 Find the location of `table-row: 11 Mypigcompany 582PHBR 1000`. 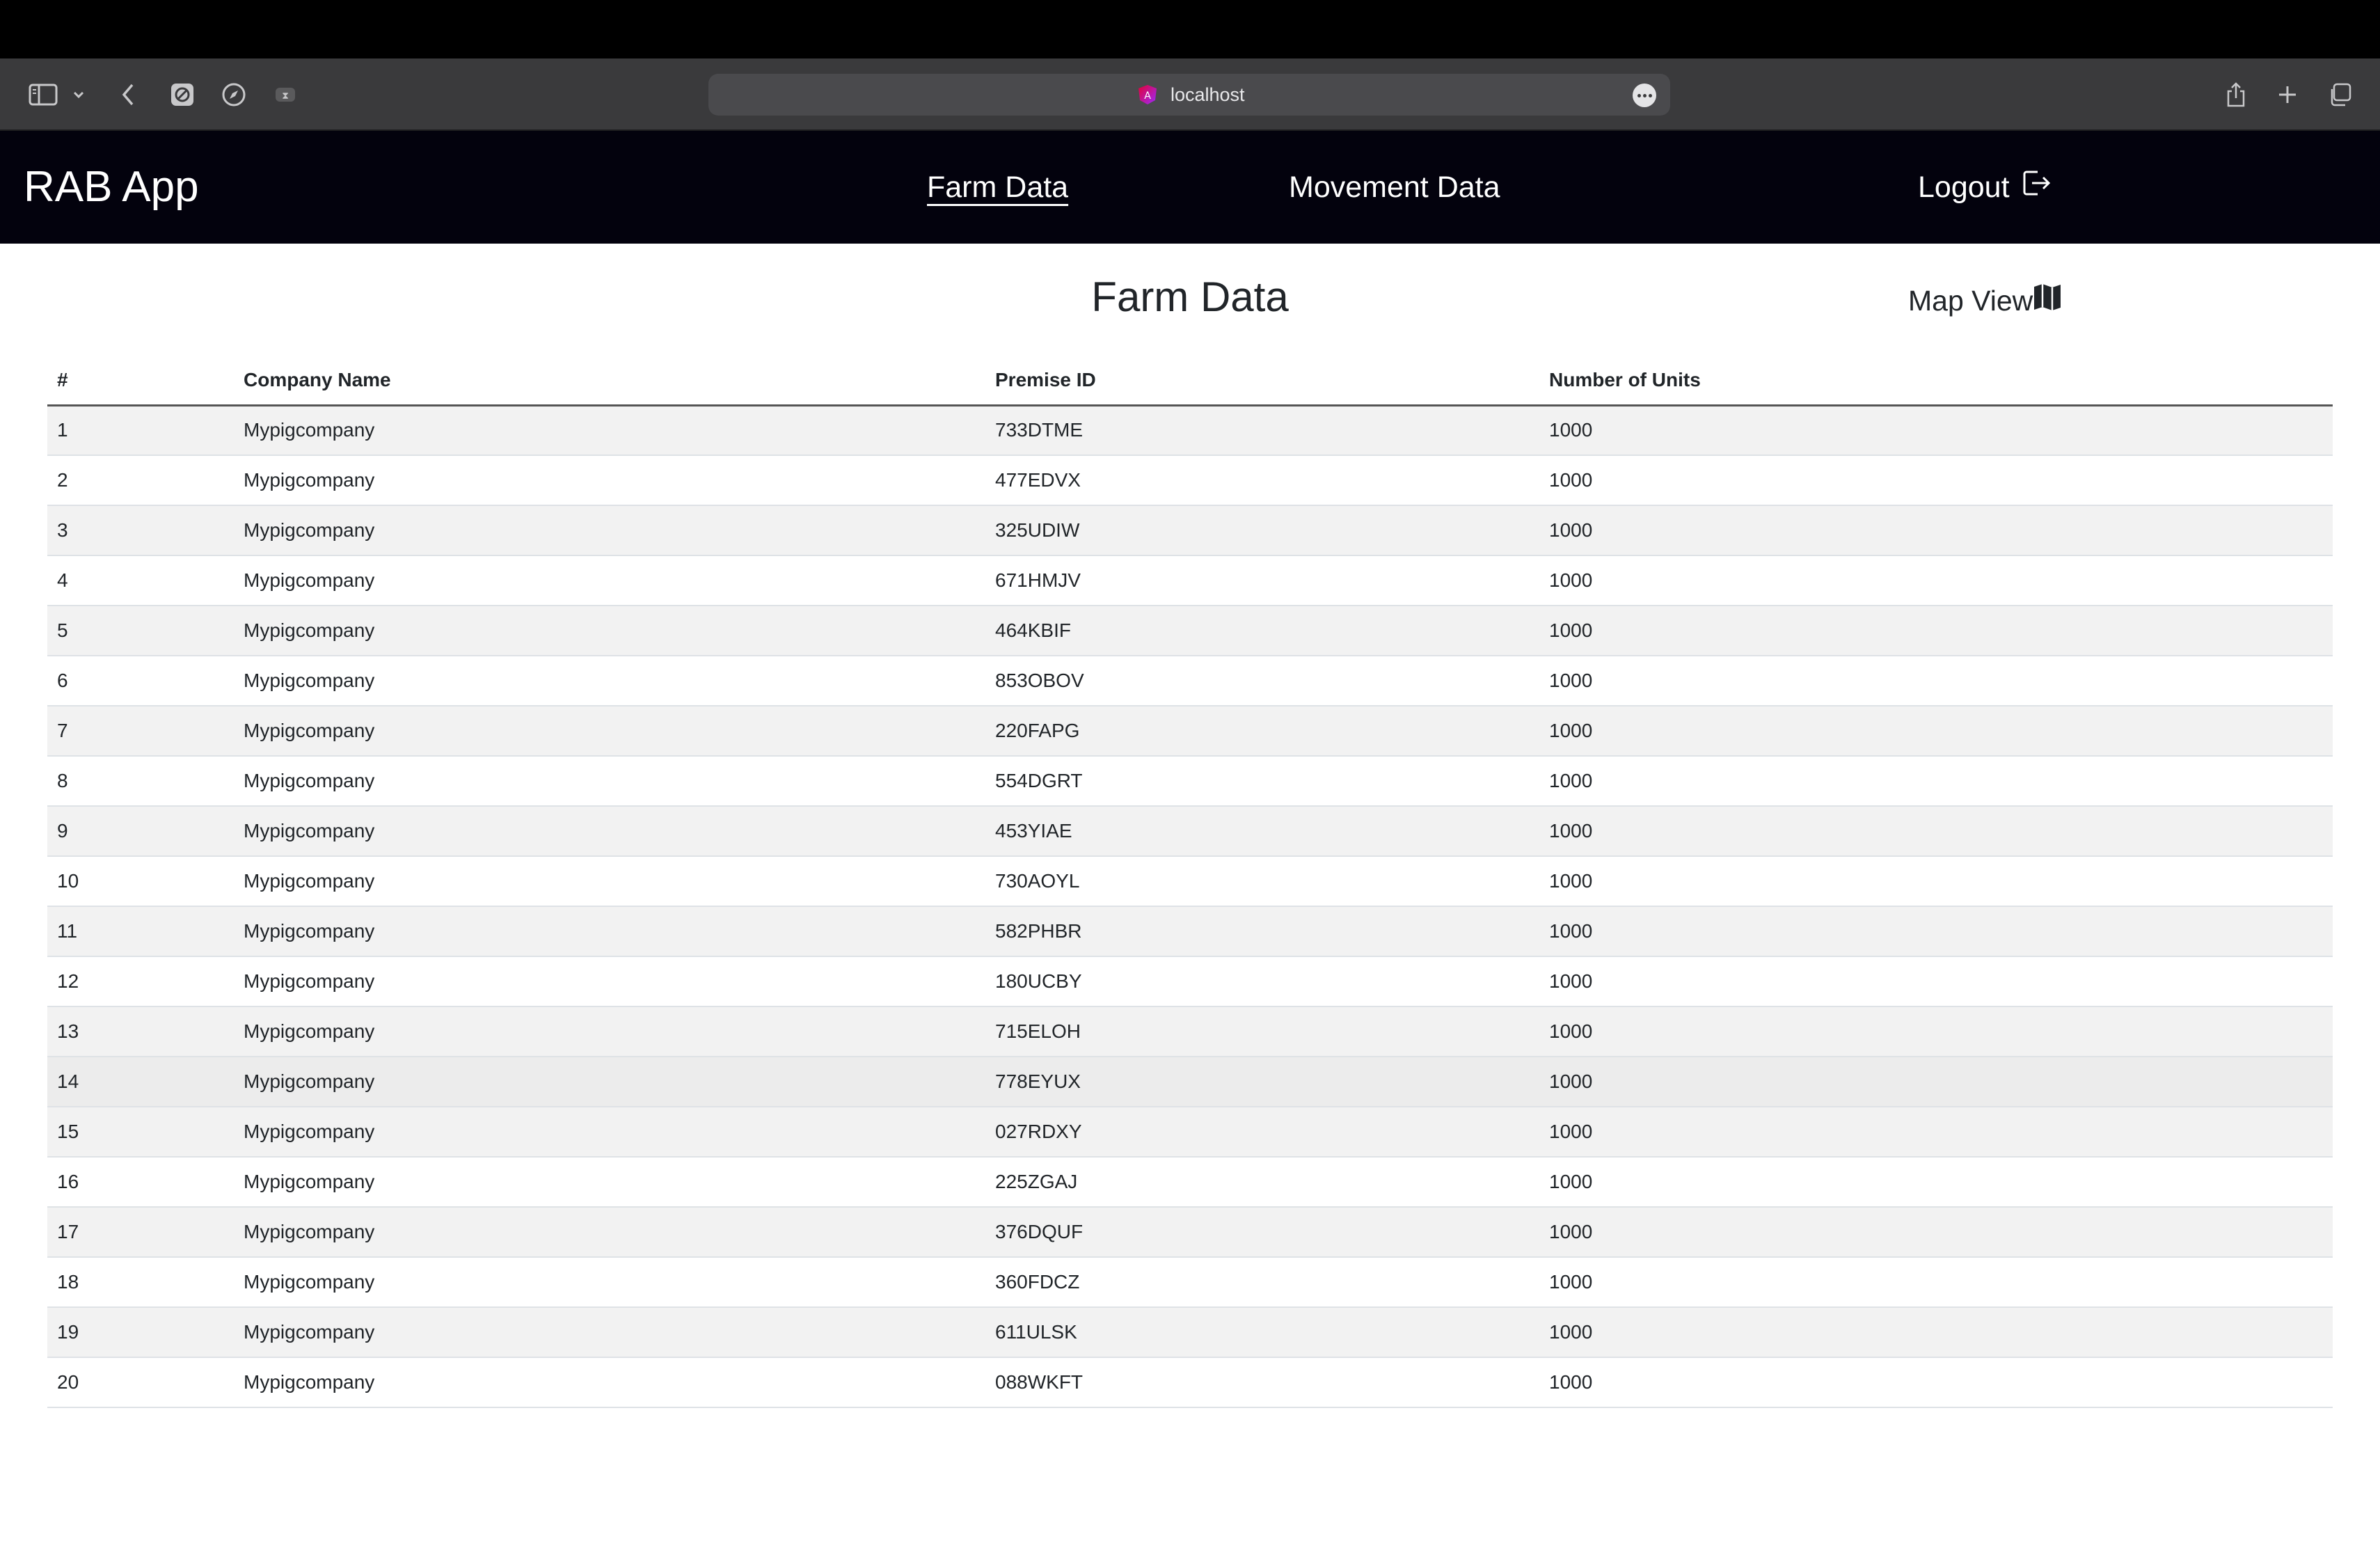

table-row: 11 Mypigcompany 582PHBR 1000 is located at coordinates (1190, 931).